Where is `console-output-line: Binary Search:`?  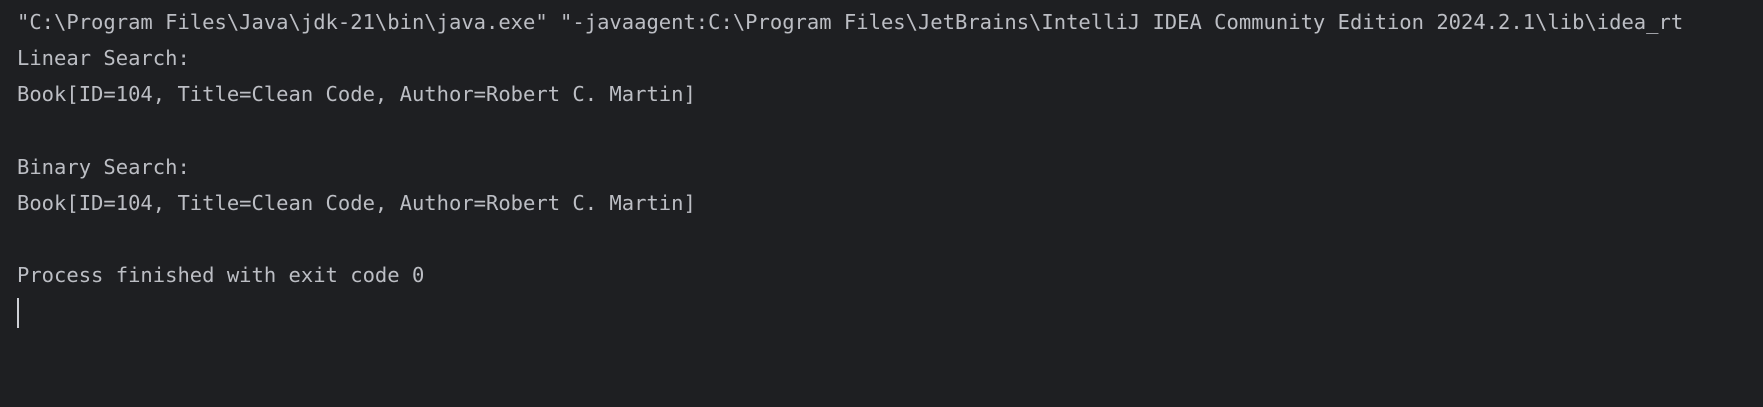
console-output-line: Binary Search: is located at coordinates (103, 166).